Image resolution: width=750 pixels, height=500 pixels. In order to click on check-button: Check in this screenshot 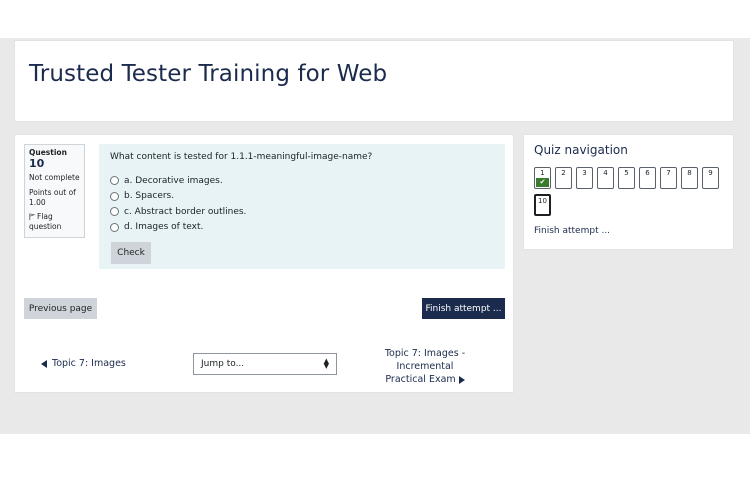, I will do `click(131, 253)`.